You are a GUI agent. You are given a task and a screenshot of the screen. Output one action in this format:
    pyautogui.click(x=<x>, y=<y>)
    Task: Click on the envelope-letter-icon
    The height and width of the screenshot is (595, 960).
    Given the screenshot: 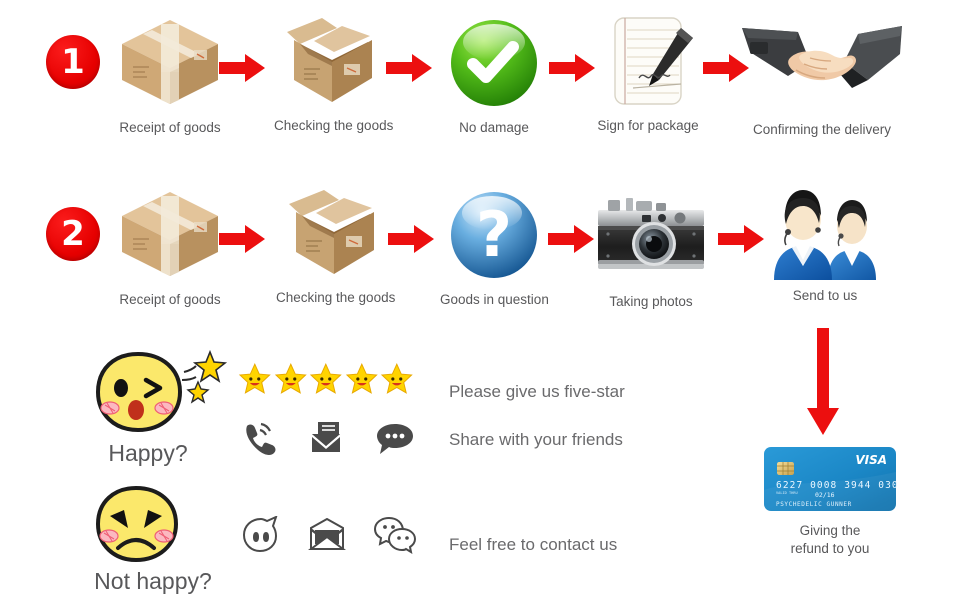 What is the action you would take?
    pyautogui.click(x=326, y=438)
    